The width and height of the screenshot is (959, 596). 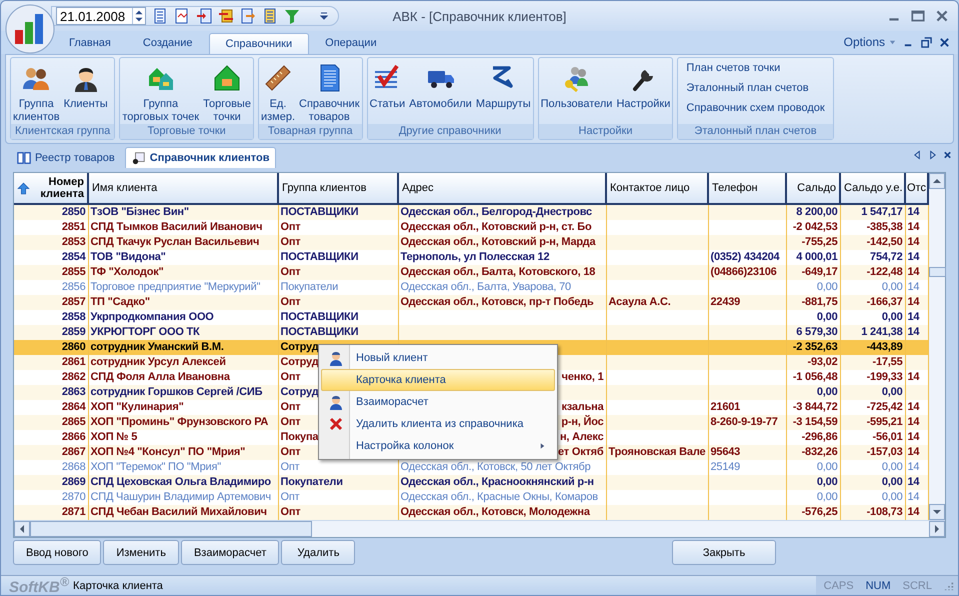 I want to click on ribbon-button: Ед. измер., so click(x=278, y=92).